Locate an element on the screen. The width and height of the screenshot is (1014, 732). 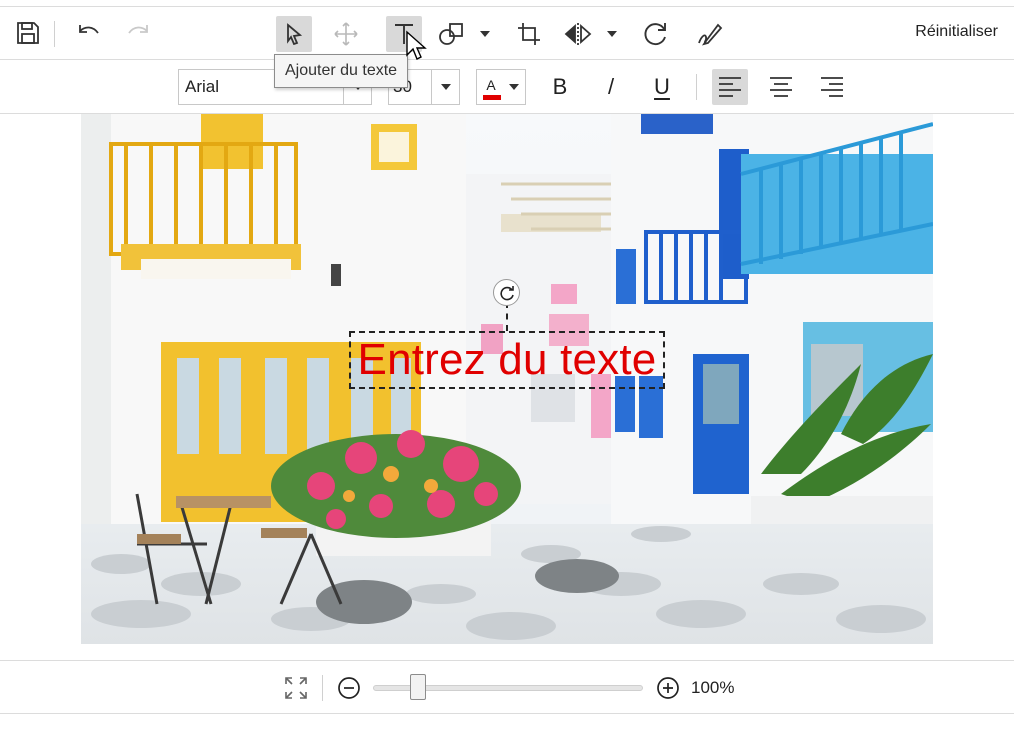
pan-tool-button is located at coordinates (346, 34).